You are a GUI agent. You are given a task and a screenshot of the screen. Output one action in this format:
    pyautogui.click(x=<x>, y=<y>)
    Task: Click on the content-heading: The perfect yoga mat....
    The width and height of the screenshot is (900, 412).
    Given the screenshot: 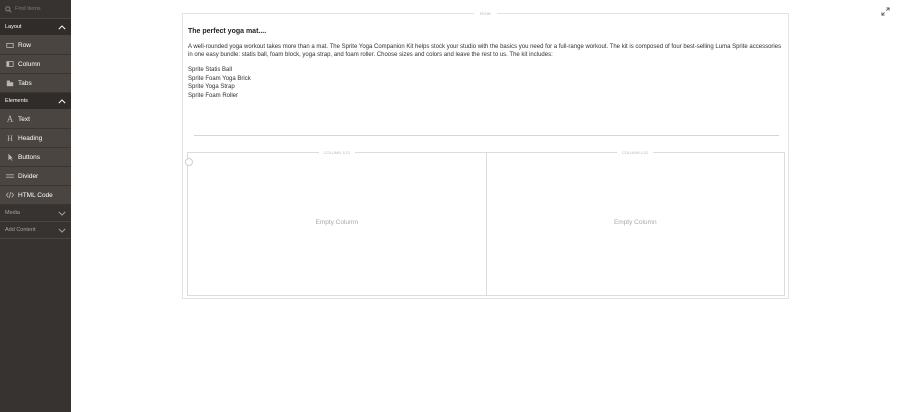 What is the action you would take?
    pyautogui.click(x=227, y=31)
    